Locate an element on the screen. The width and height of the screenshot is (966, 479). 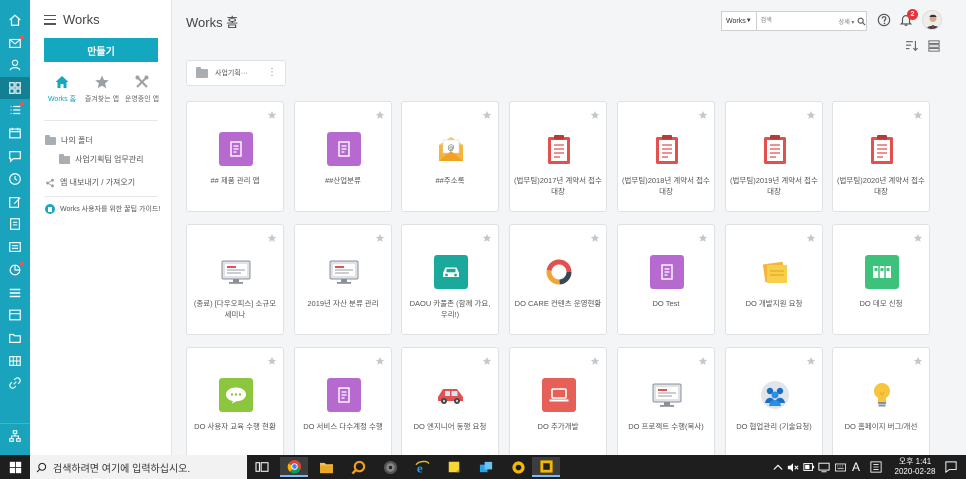
network-app-icon is located at coordinates (486, 467).